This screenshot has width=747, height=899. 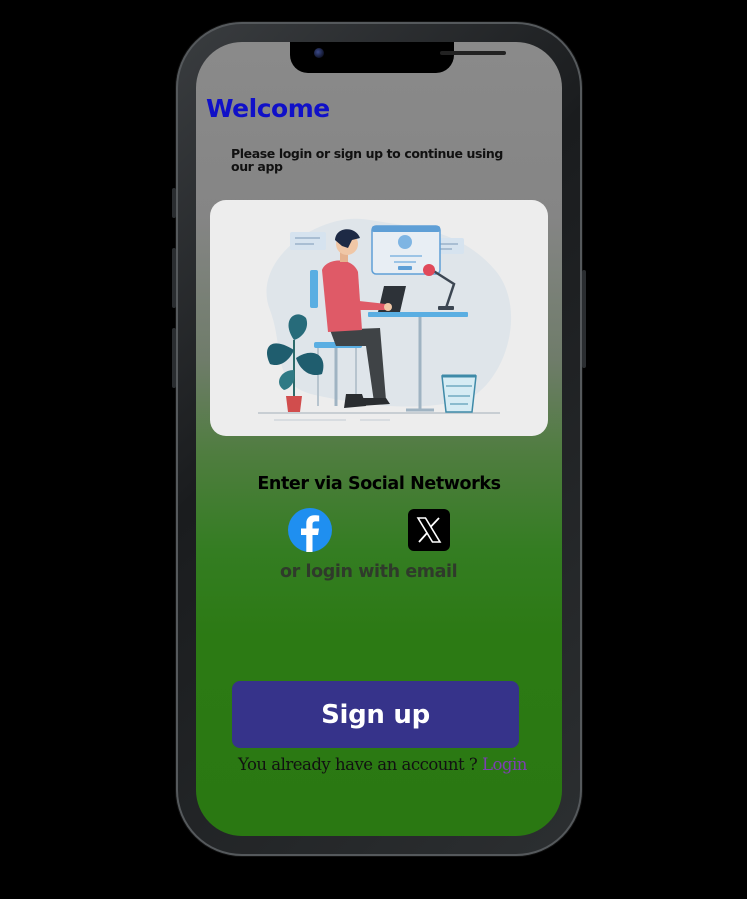 What do you see at coordinates (473, 53) in the screenshot?
I see `speaker-grille` at bounding box center [473, 53].